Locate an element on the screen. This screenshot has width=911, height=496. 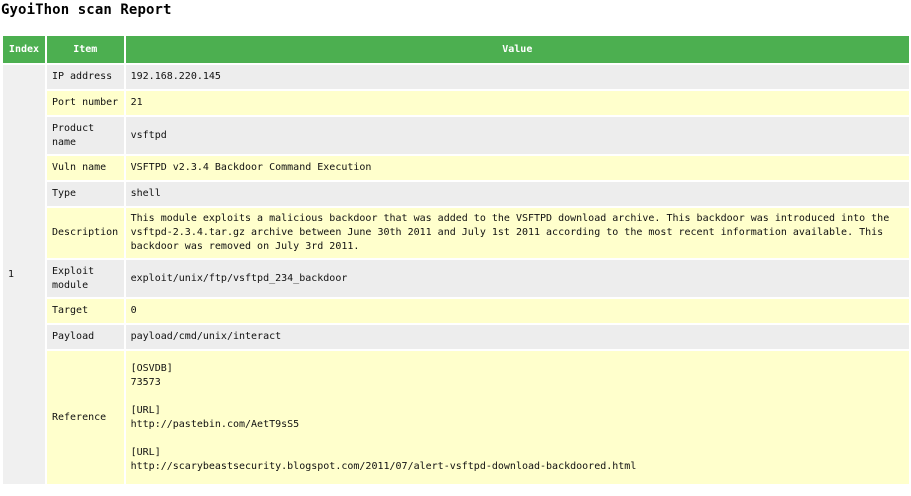
item-cell: Exploit module is located at coordinates (85, 278).